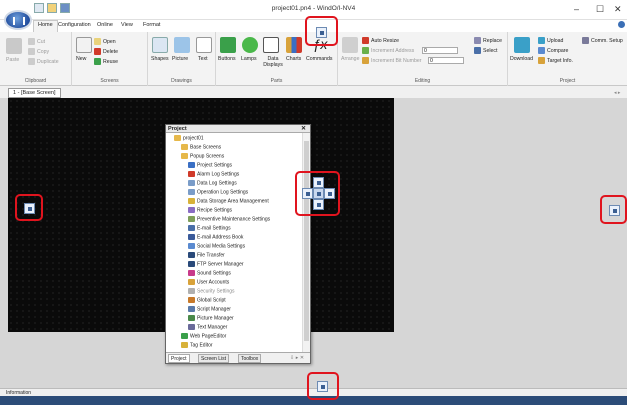 Image resolution: width=627 pixels, height=405 pixels. What do you see at coordinates (350, 59) in the screenshot?
I see `arrange-button: Arrange` at bounding box center [350, 59].